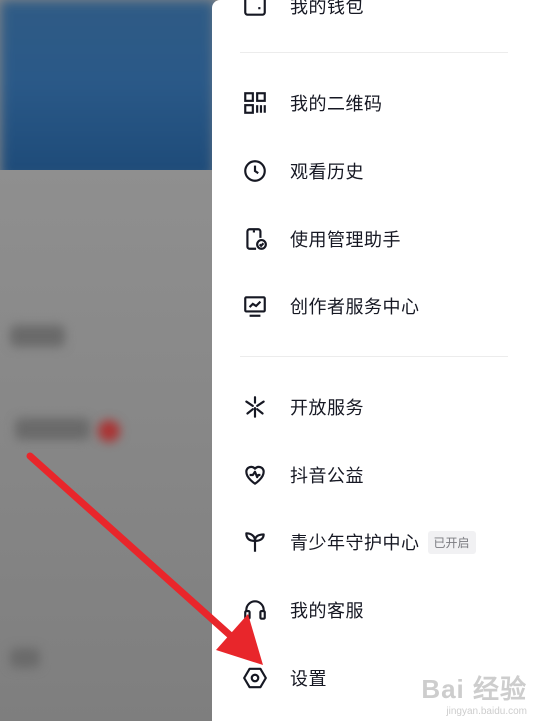  I want to click on menu-item-label: 创作者服务中心, so click(355, 307).